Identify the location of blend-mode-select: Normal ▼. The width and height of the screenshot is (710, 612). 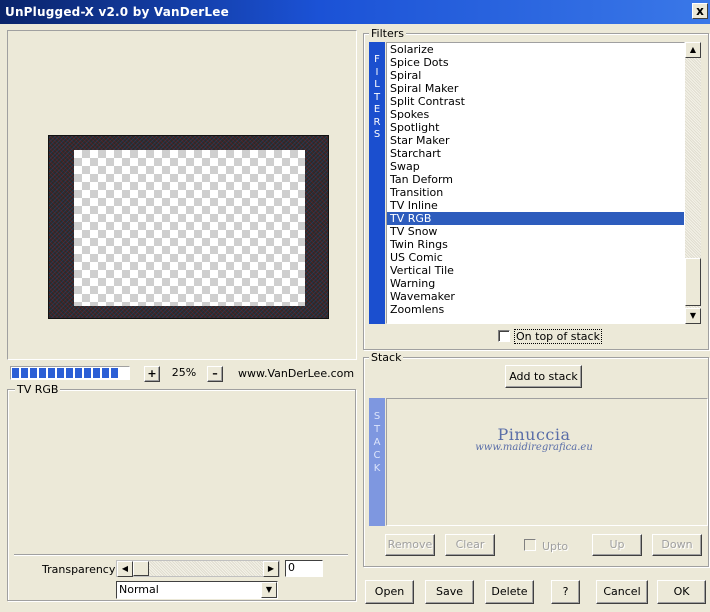
(197, 590).